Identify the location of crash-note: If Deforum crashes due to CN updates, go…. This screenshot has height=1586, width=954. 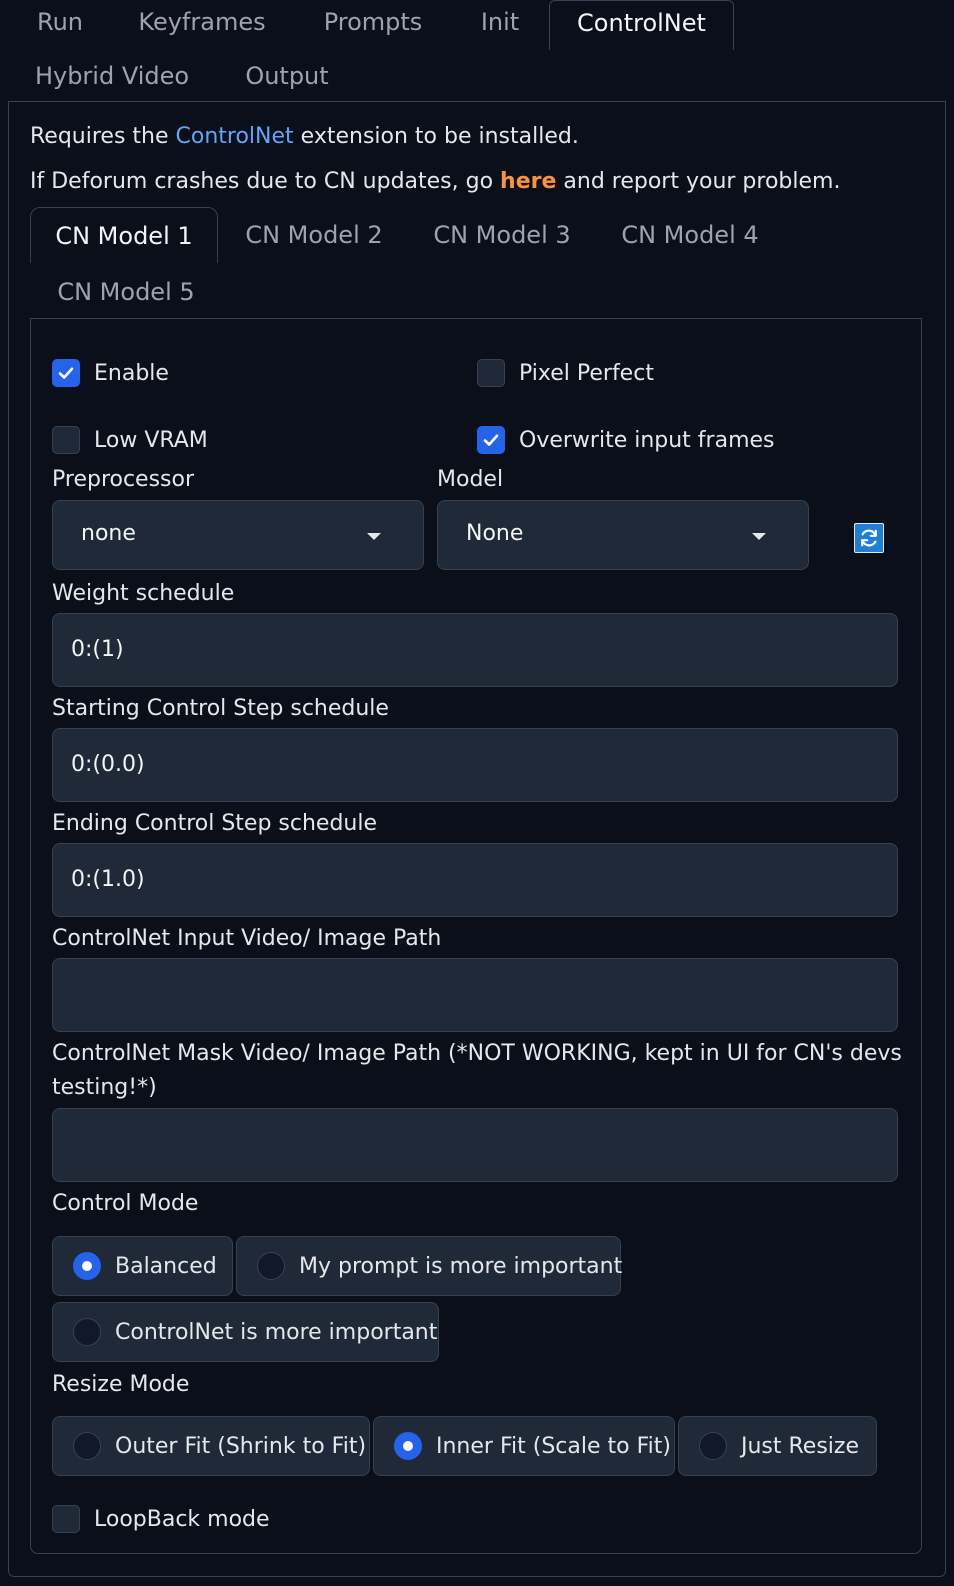
(435, 181).